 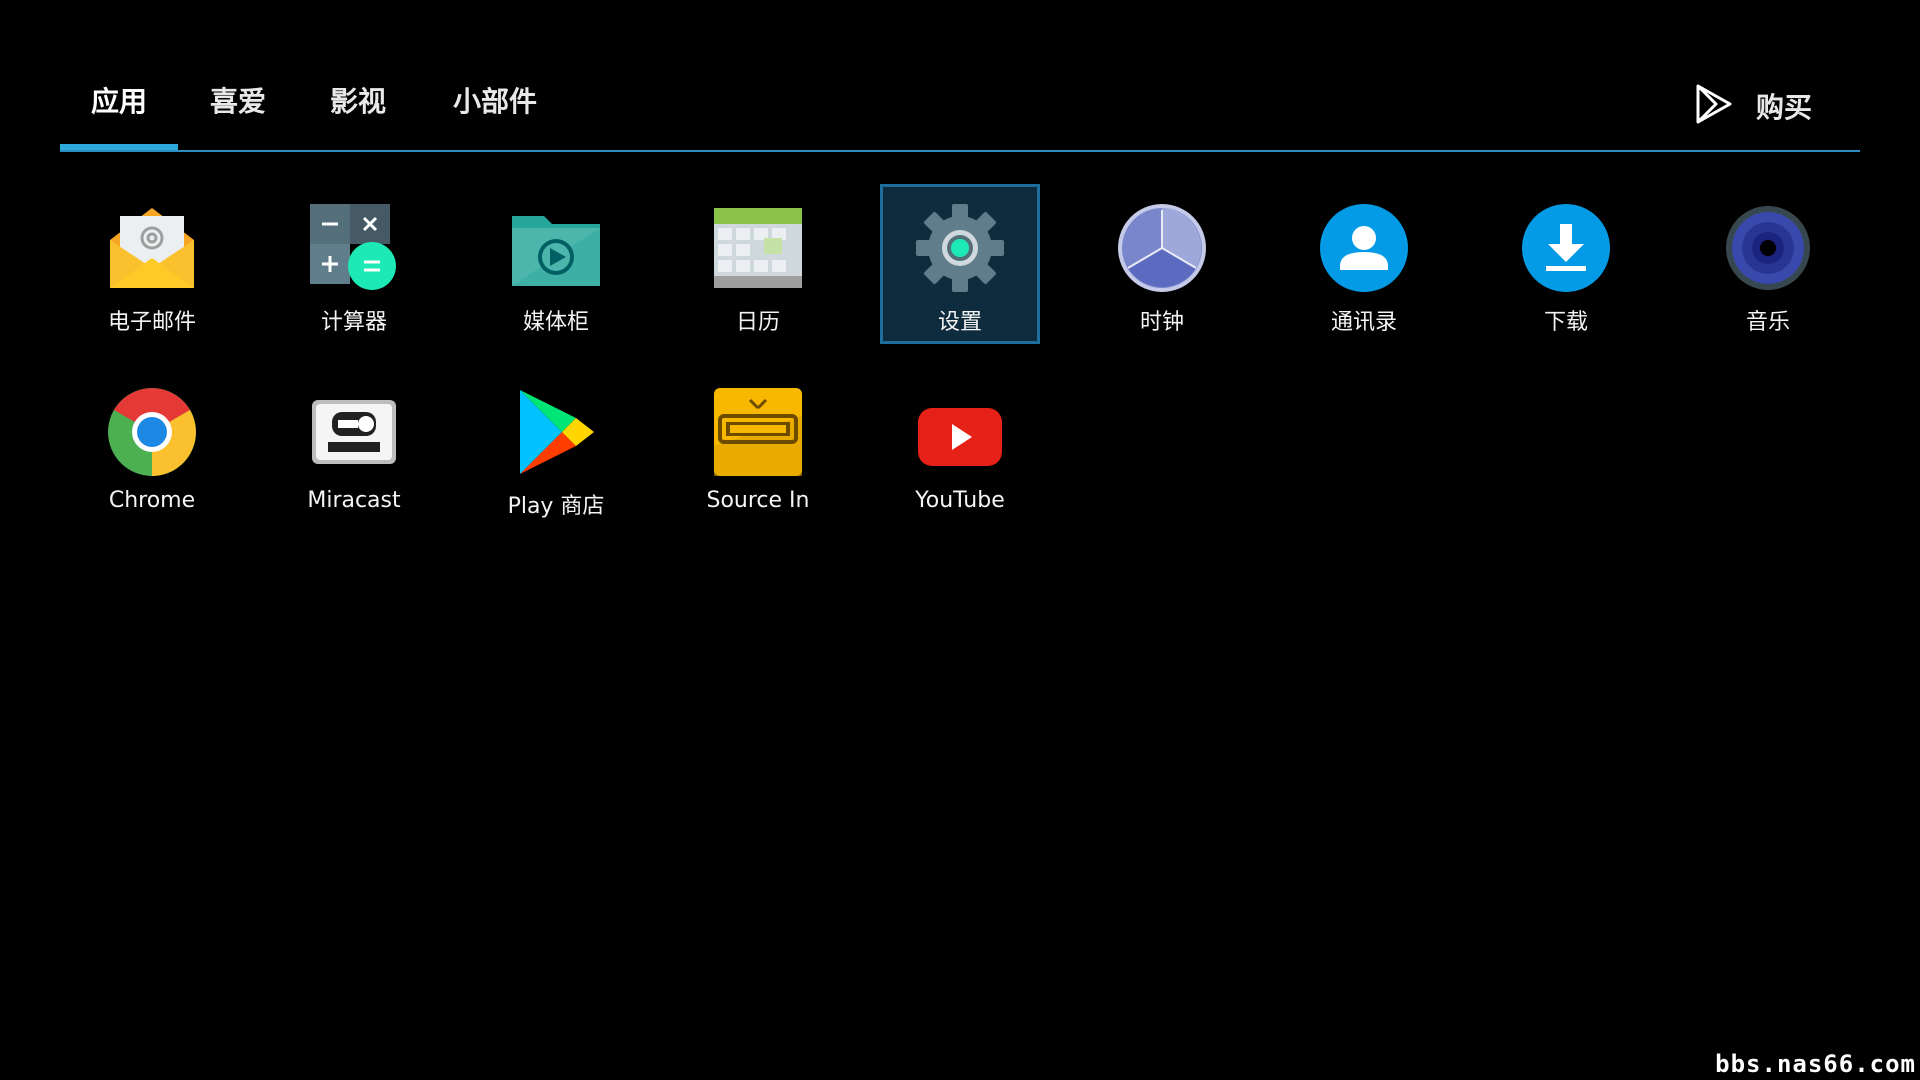 What do you see at coordinates (152, 432) in the screenshot?
I see `chrome-icon` at bounding box center [152, 432].